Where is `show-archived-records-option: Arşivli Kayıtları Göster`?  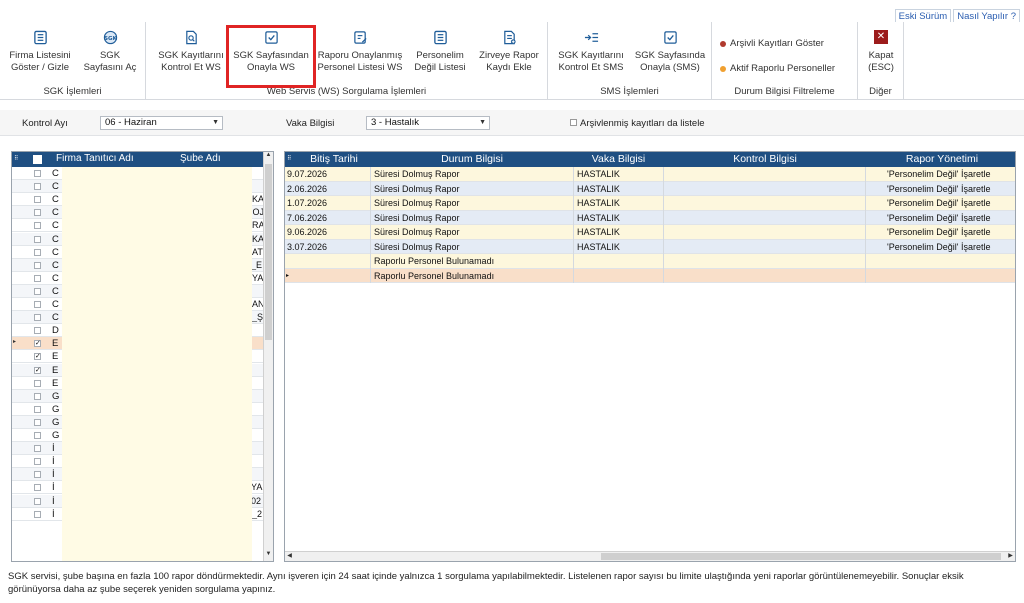 show-archived-records-option: Arşivli Kayıtları Göster is located at coordinates (772, 43).